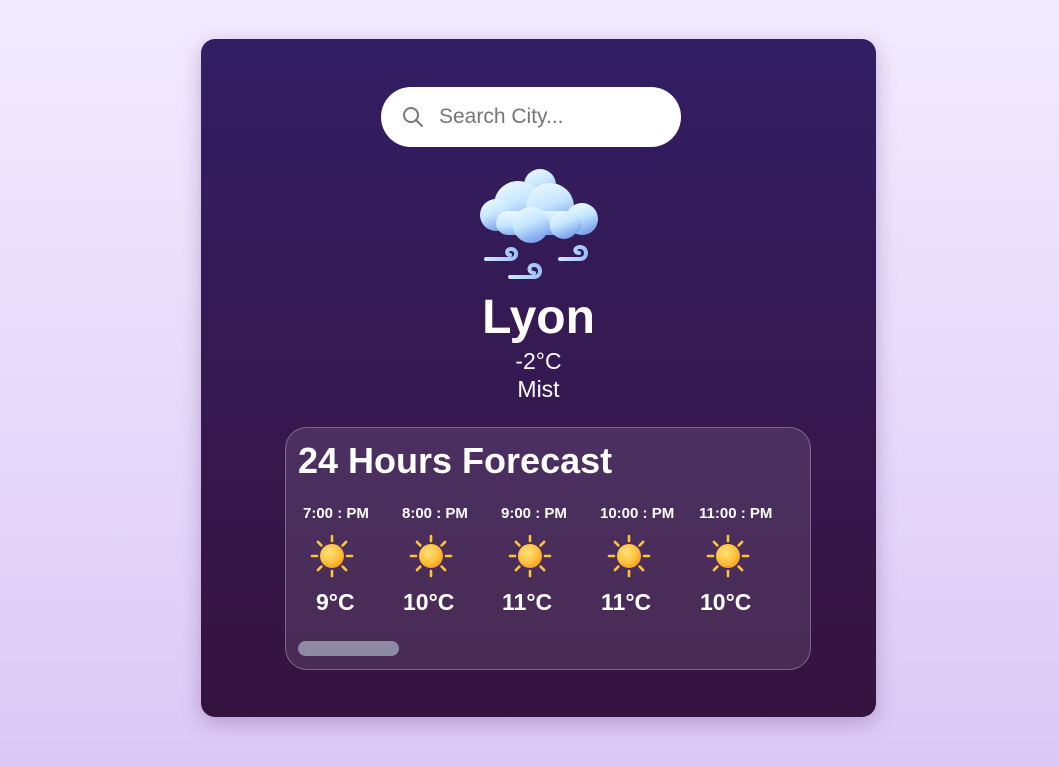 This screenshot has width=1059, height=767. I want to click on forecast-hour-item: 7:00 : PM 9°C, so click(347, 560).